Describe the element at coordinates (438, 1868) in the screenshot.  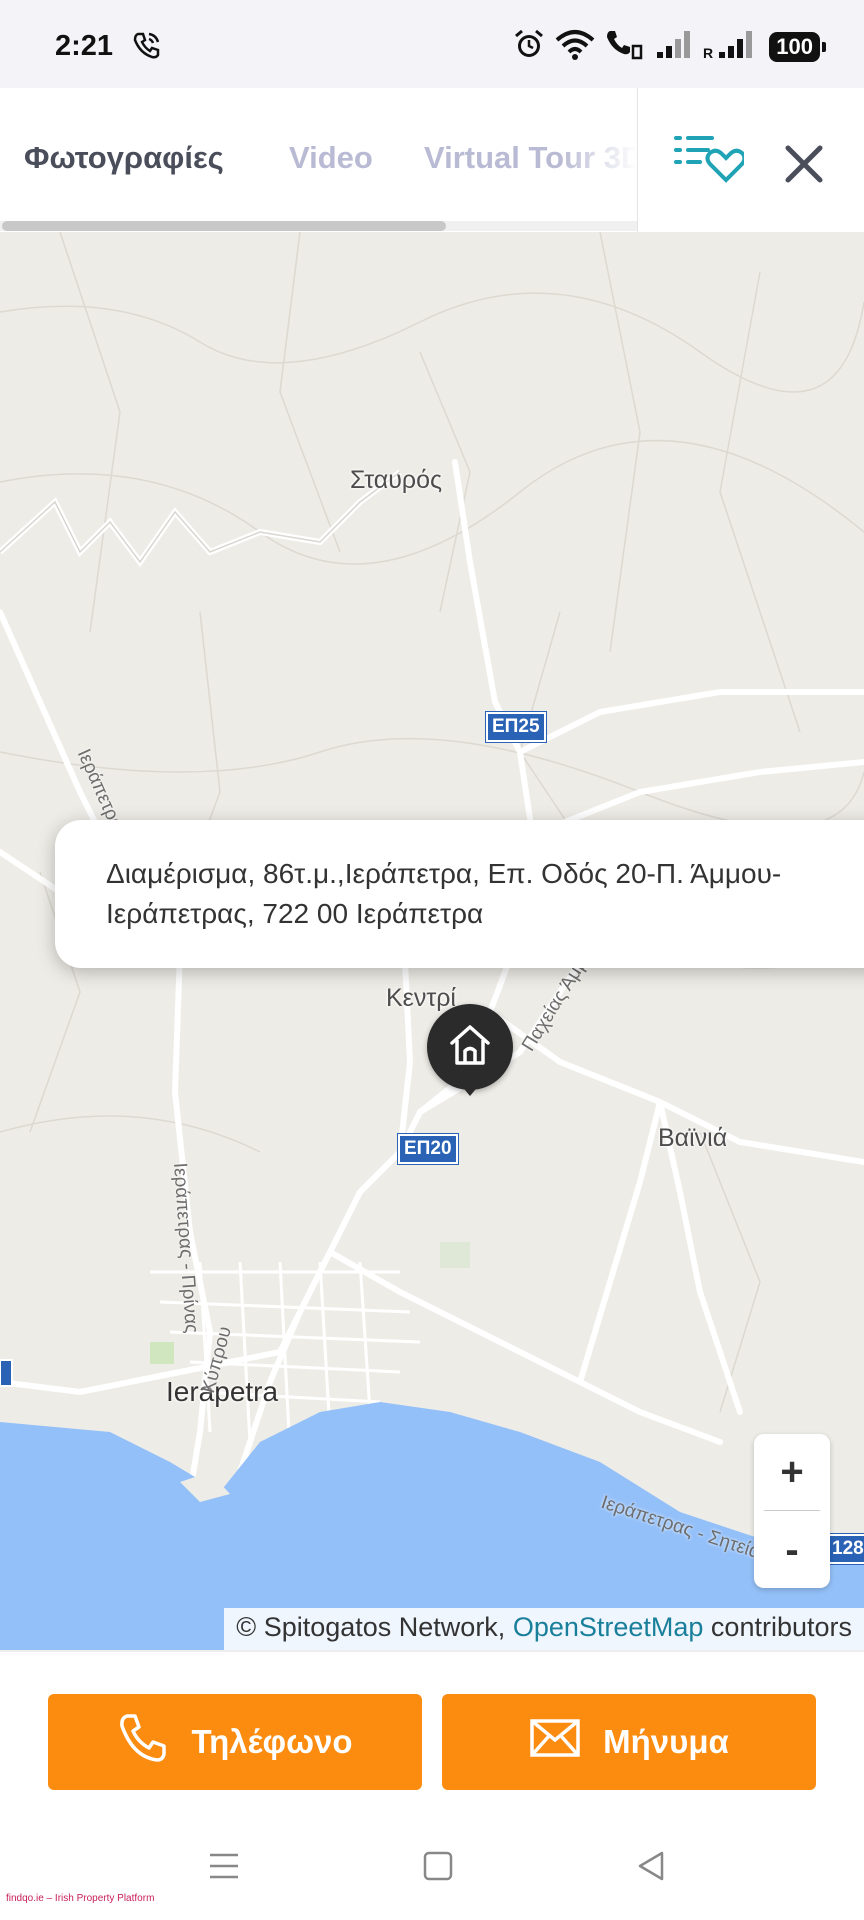
I see `home-nav-icon` at that location.